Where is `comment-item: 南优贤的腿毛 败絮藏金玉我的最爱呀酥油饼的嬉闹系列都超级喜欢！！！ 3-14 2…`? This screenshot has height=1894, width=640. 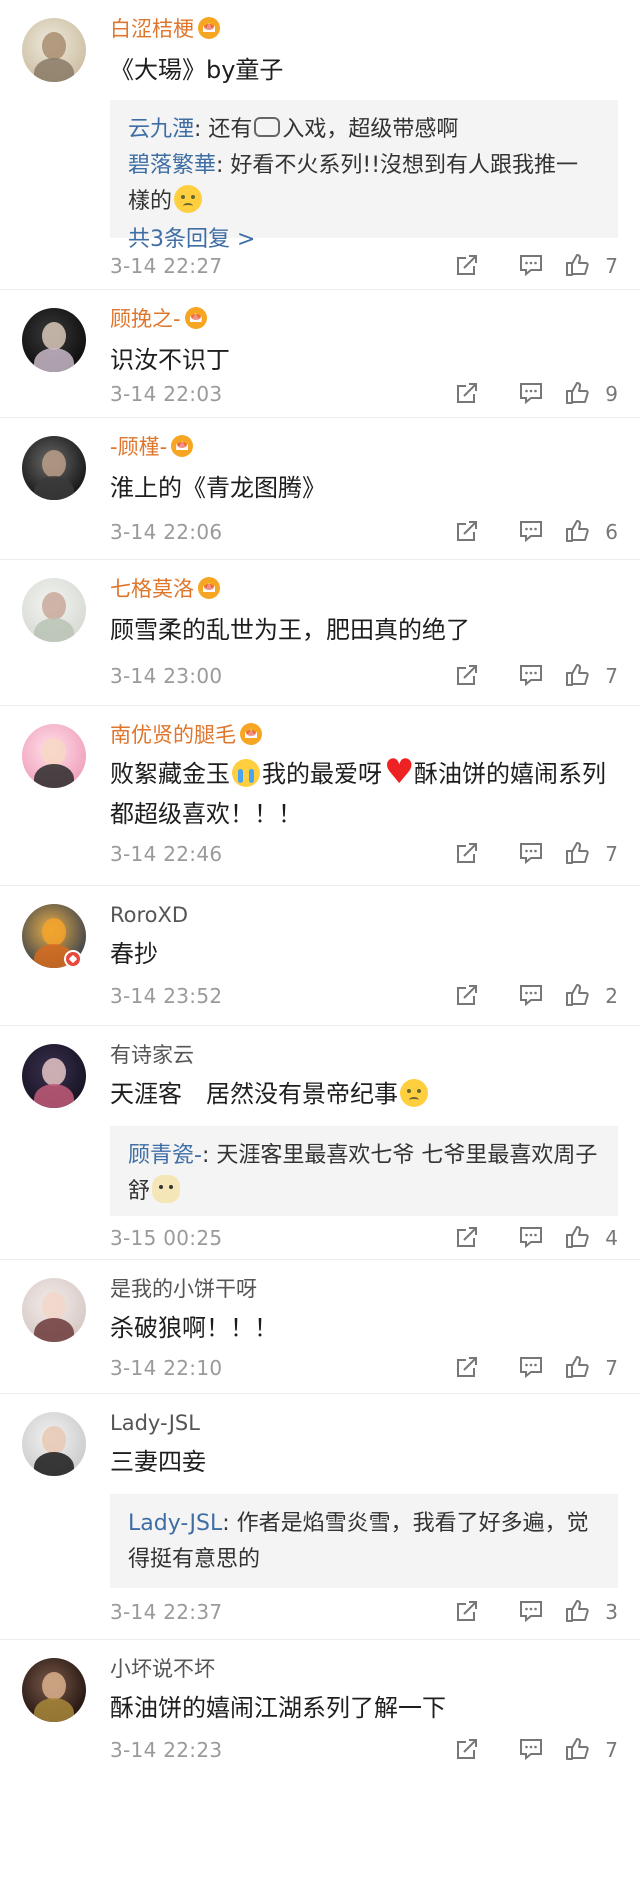 comment-item: 南优贤的腿毛 败絮藏金玉我的最爱呀酥油饼的嬉闹系列都超级喜欢！！！ 3-14 2… is located at coordinates (320, 796).